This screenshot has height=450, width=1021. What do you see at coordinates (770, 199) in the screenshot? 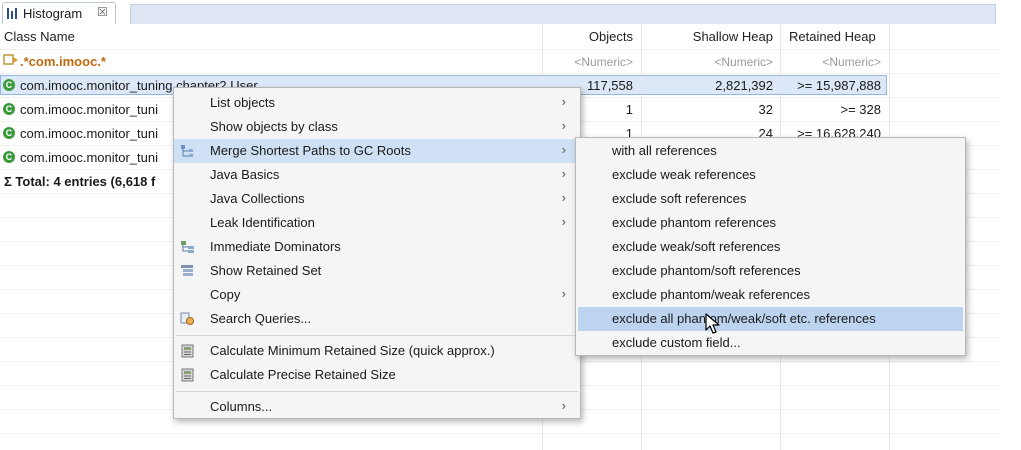
I see `submenu-item-exclude-soft: exclude soft references` at bounding box center [770, 199].